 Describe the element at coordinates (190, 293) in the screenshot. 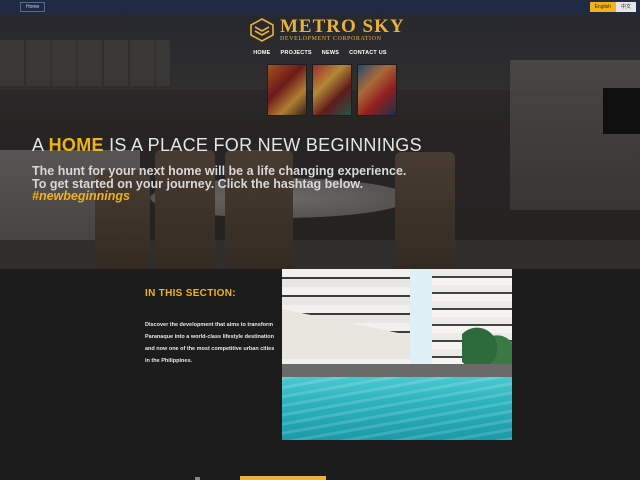

I see `section-title: IN THIS SECTION:` at that location.